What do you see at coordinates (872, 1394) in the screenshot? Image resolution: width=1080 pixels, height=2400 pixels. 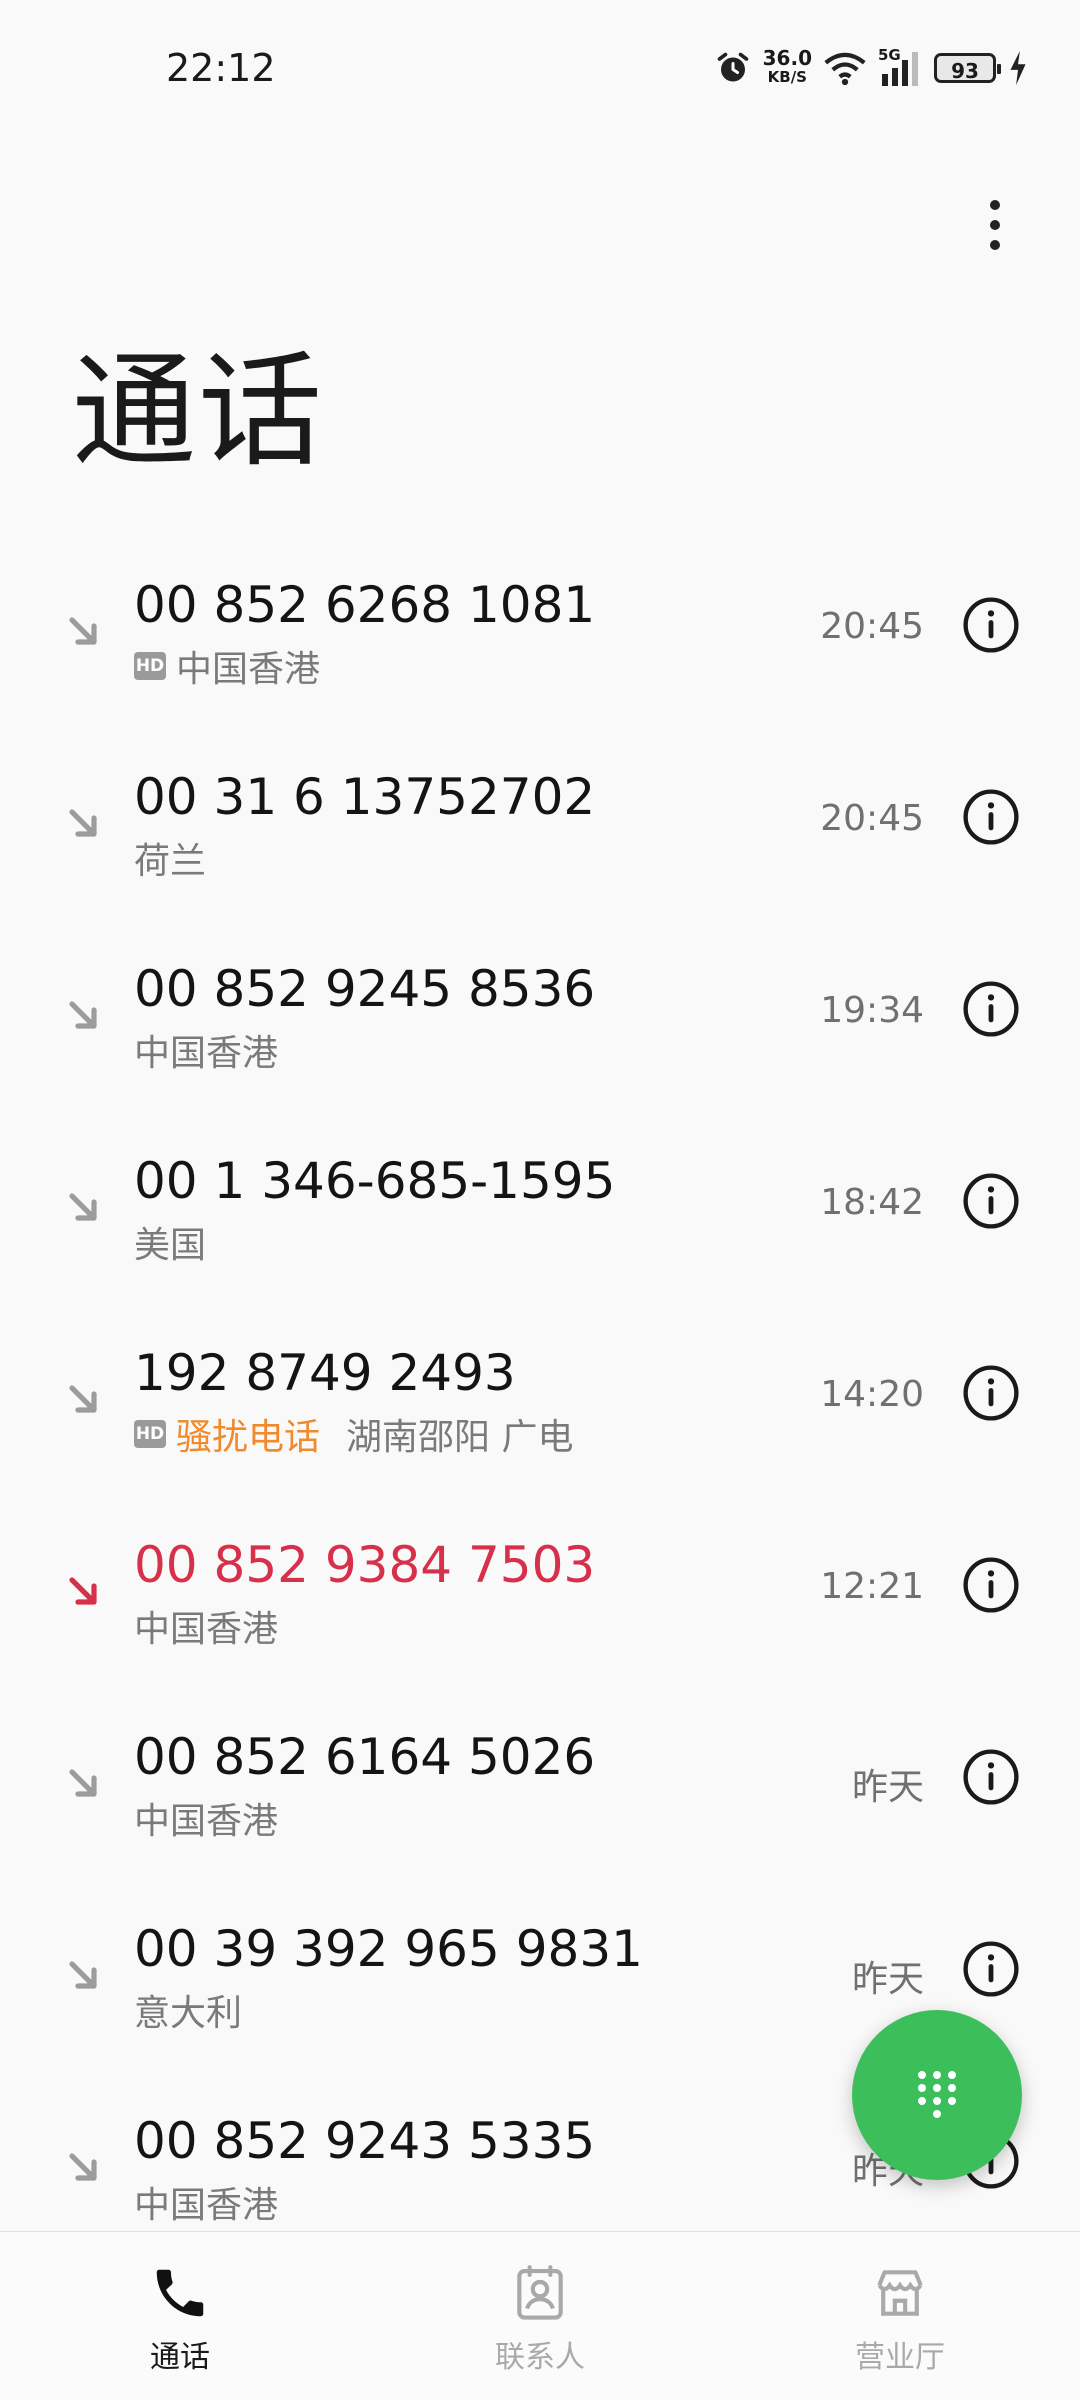 I see `call-time: 14:20` at bounding box center [872, 1394].